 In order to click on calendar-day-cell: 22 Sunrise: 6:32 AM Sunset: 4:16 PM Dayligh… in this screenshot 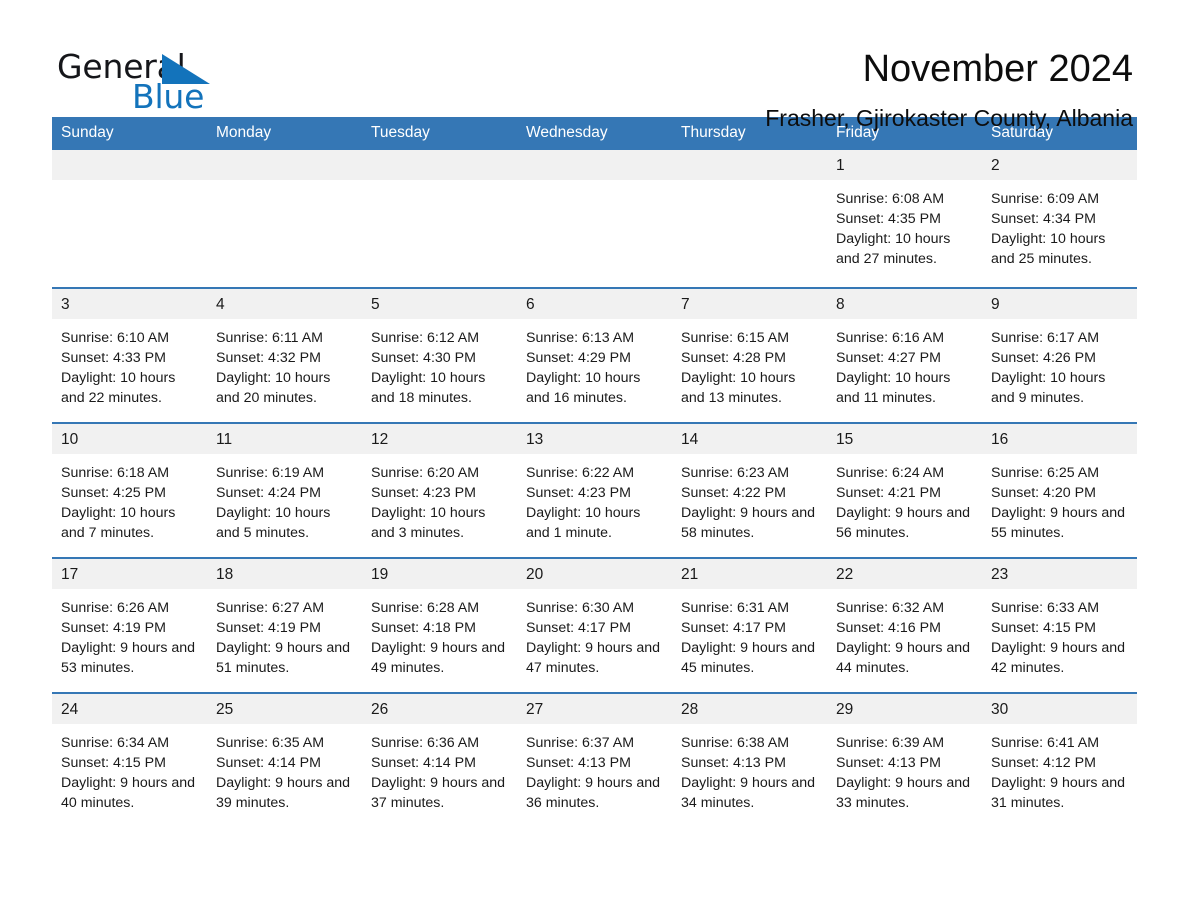, I will do `click(904, 625)`.